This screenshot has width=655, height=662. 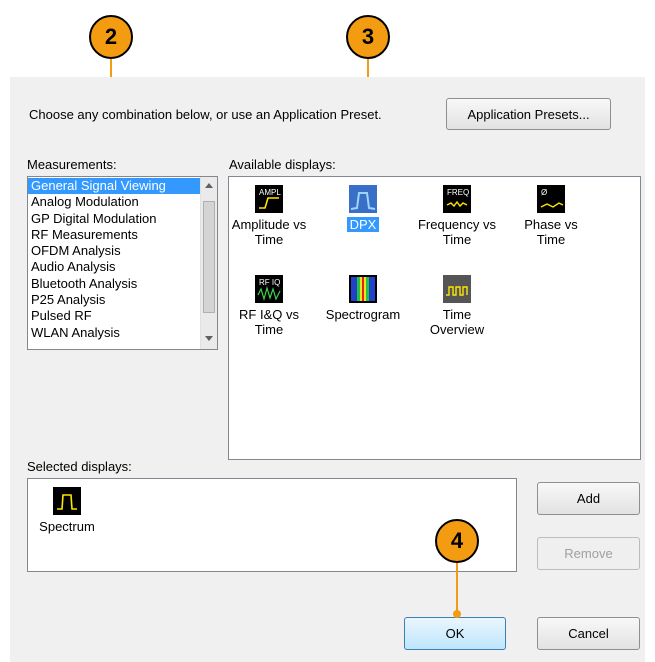 I want to click on measurements-scrollbar, so click(x=208, y=263).